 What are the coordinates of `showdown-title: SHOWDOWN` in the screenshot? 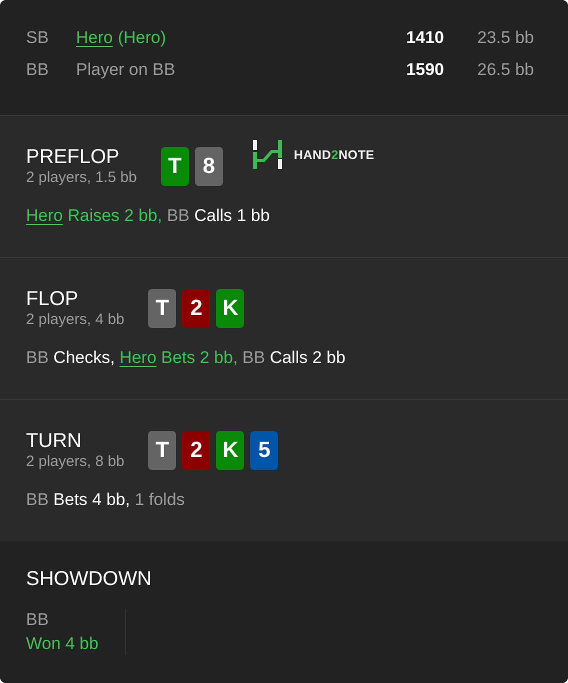 It's located at (89, 579).